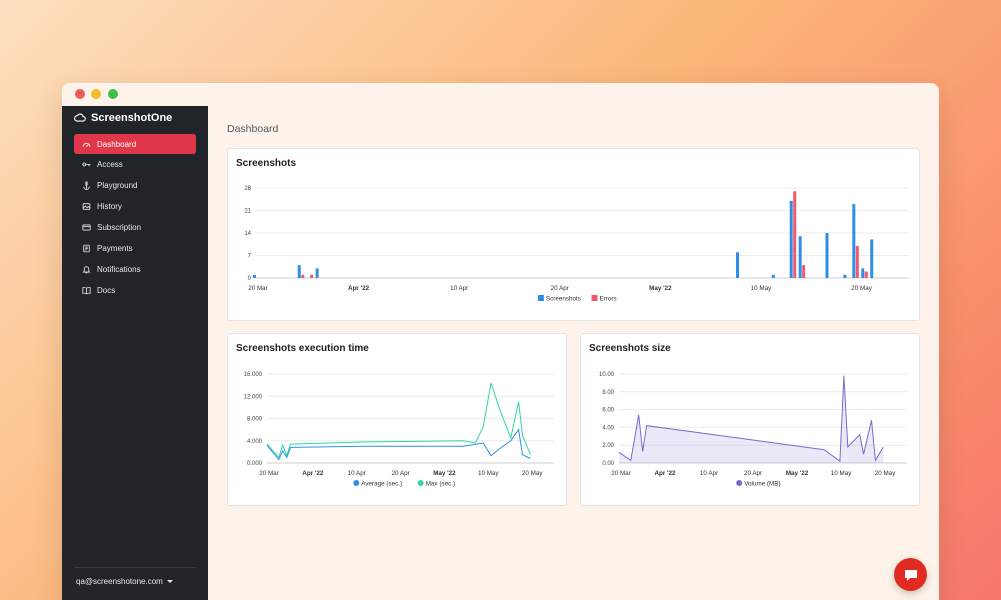 The height and width of the screenshot is (600, 1001). I want to click on y-tick-label: 21, so click(247, 212).